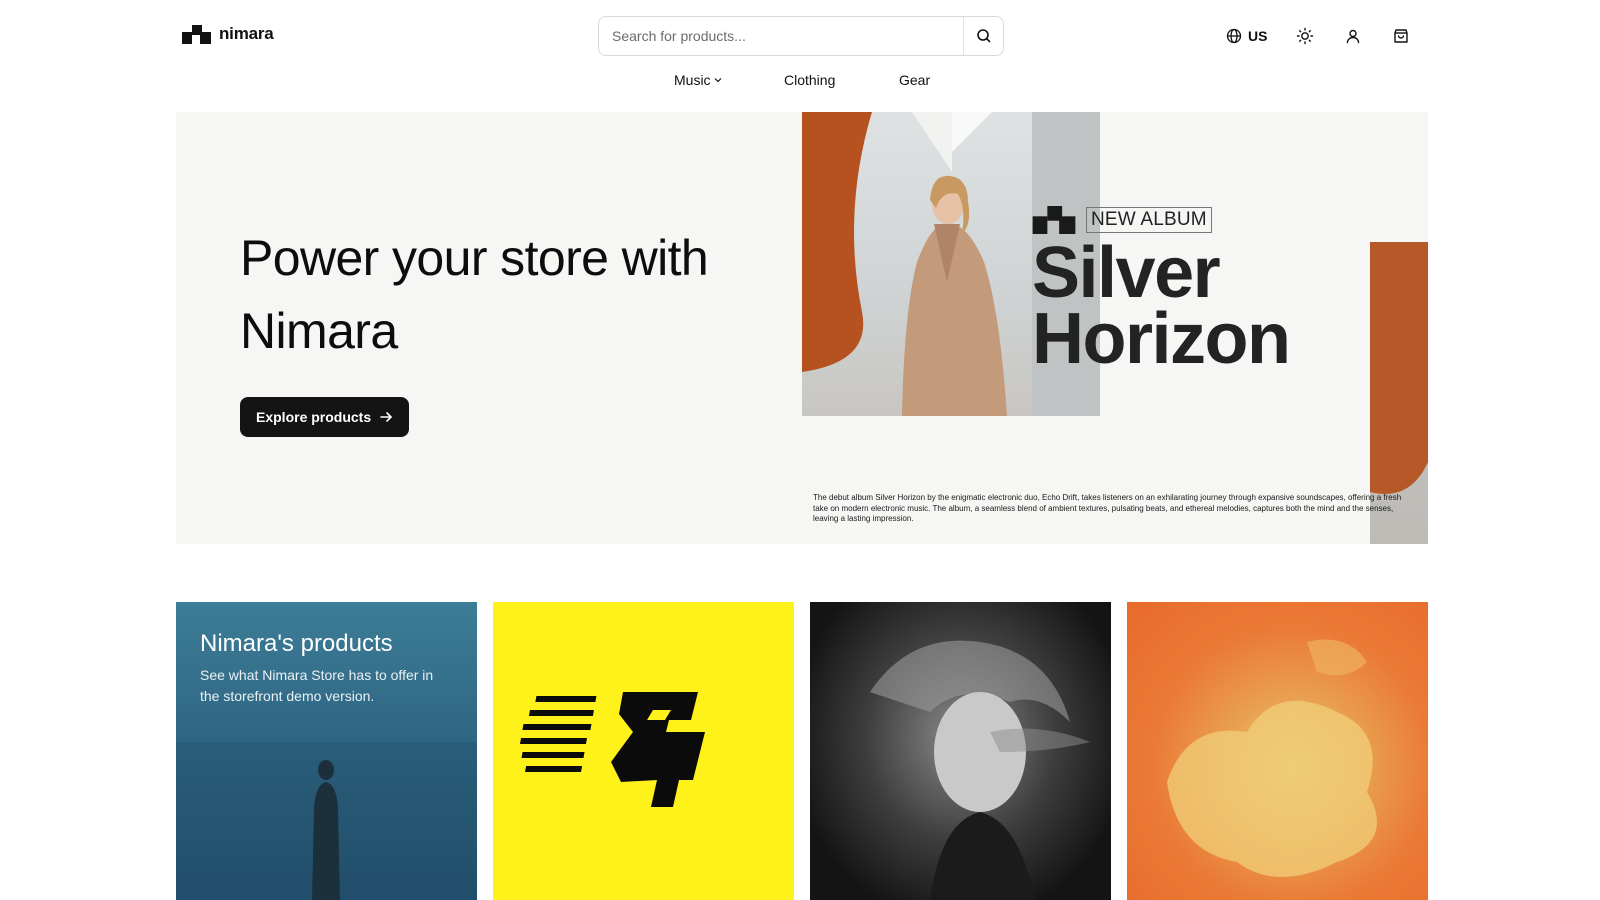 The width and height of the screenshot is (1600, 900). I want to click on sun-icon, so click(1305, 36).